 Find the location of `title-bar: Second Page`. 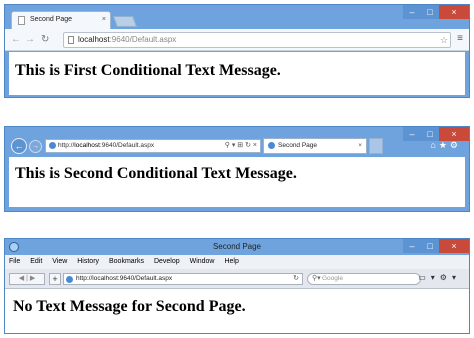

title-bar: Second Page is located at coordinates (237, 247).